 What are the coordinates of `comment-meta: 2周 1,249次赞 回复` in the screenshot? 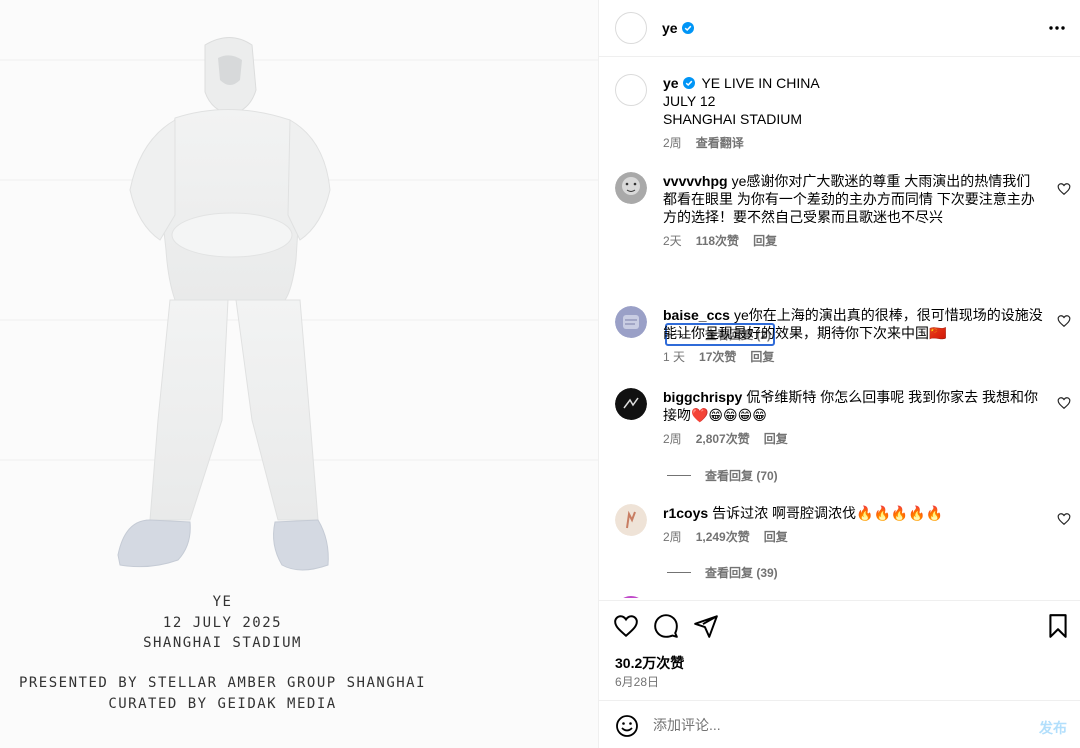 It's located at (853, 537).